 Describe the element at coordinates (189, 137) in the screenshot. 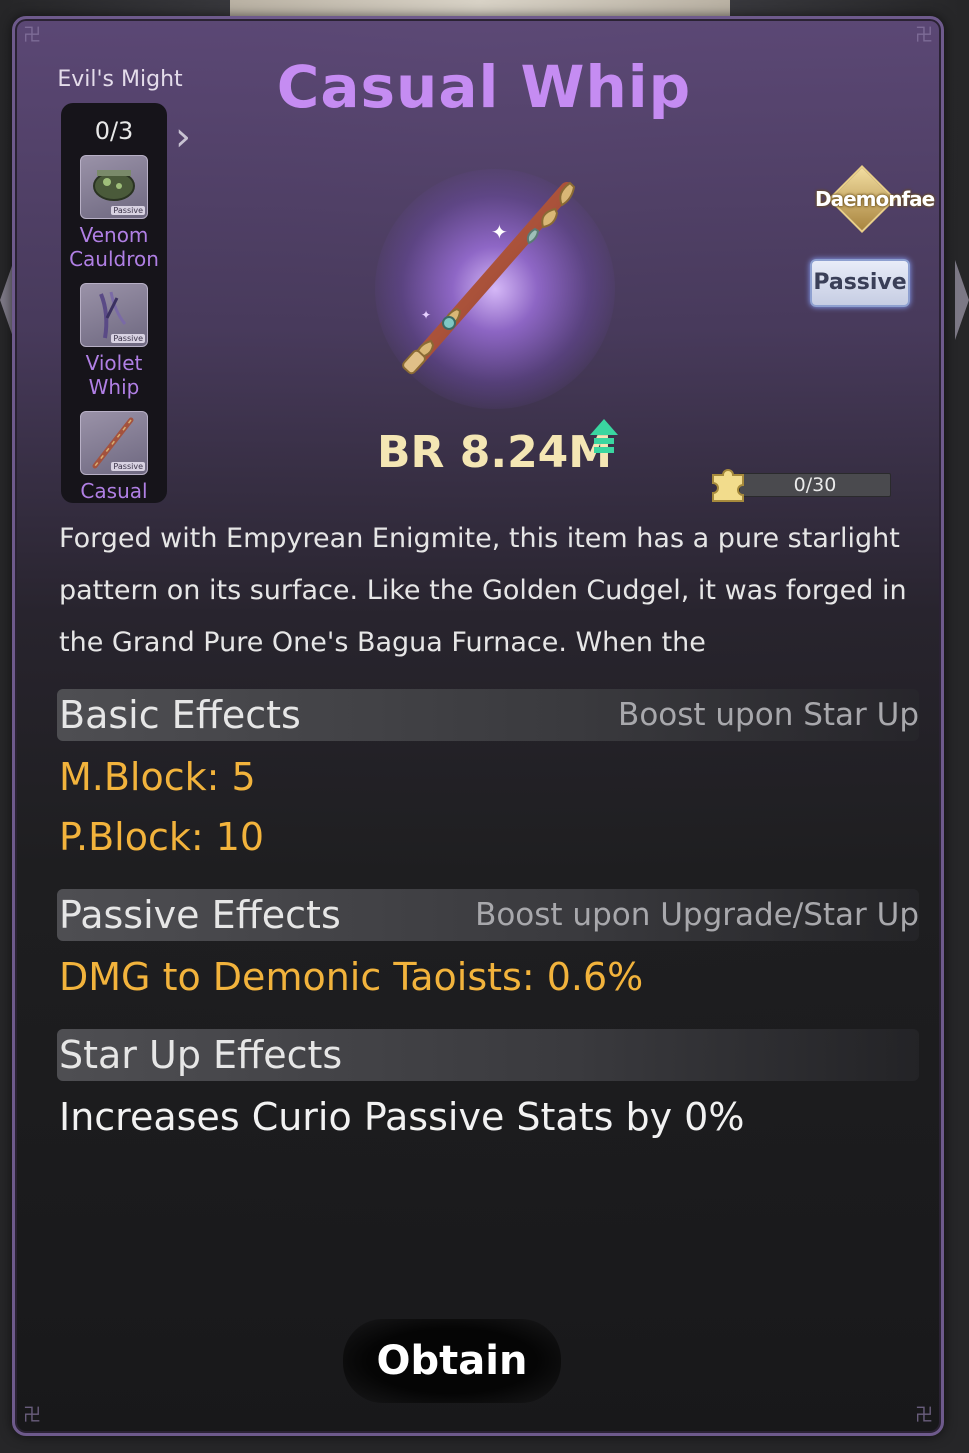

I see `set-next-arrow-icon: ›` at that location.